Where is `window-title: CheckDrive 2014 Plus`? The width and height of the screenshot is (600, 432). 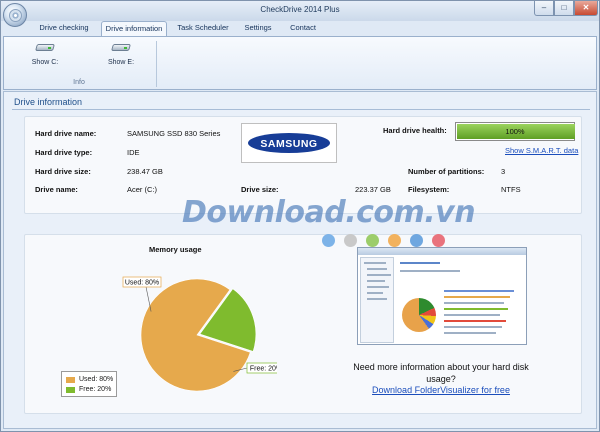 window-title: CheckDrive 2014 Plus is located at coordinates (300, 9).